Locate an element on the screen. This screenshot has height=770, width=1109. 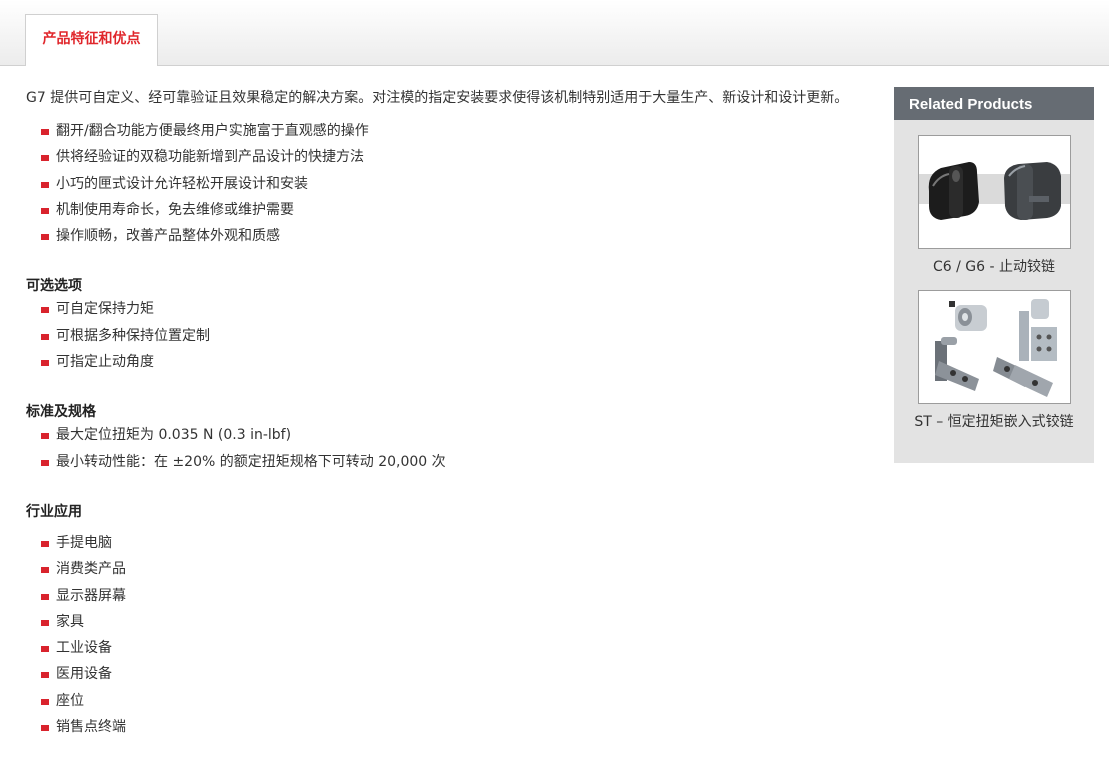
list-item: 操作顺畅，改善产品整体外观和质感 is located at coordinates (456, 240).